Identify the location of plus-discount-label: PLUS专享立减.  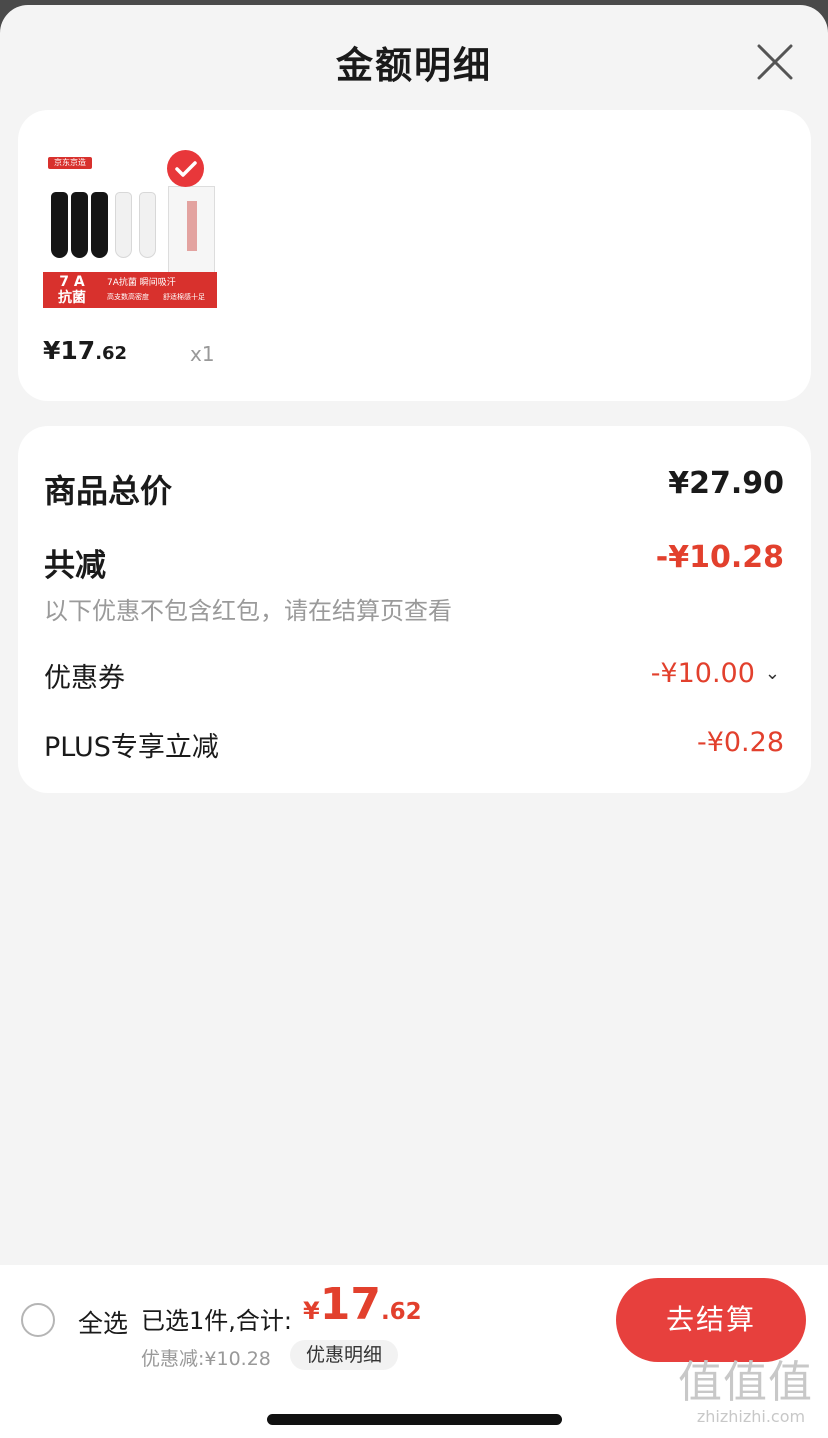
(131, 747).